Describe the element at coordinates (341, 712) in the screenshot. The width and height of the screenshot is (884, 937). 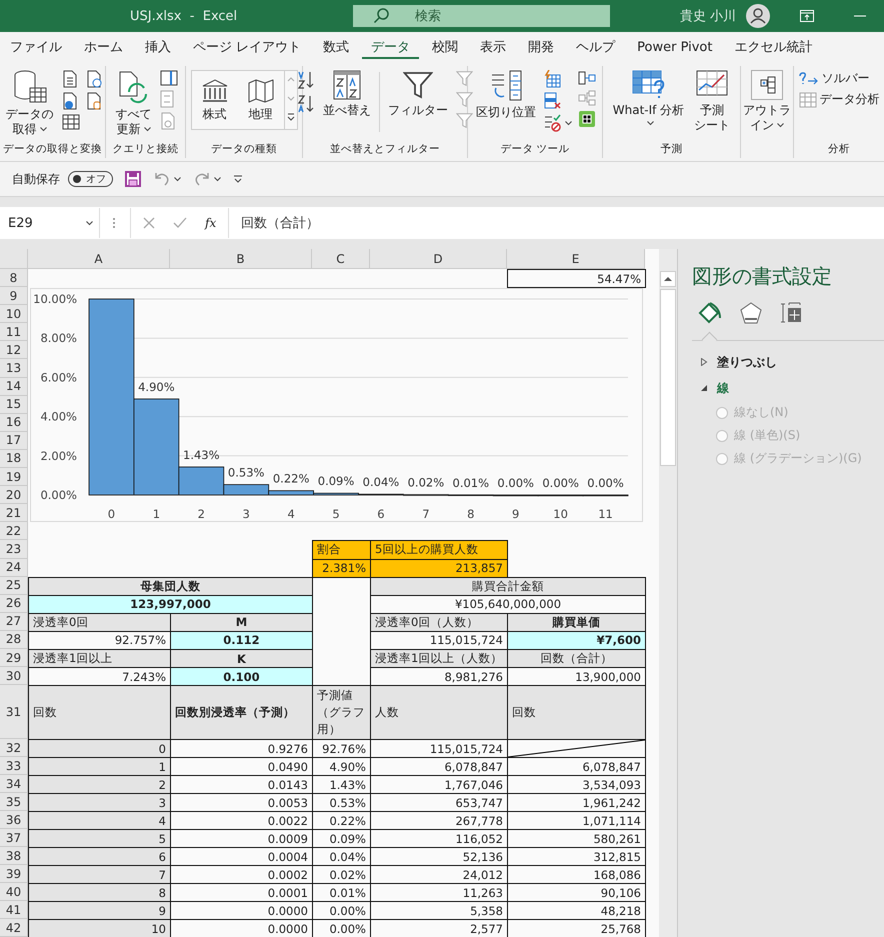
I see `table-cell: 予測値（グラフ用）` at that location.